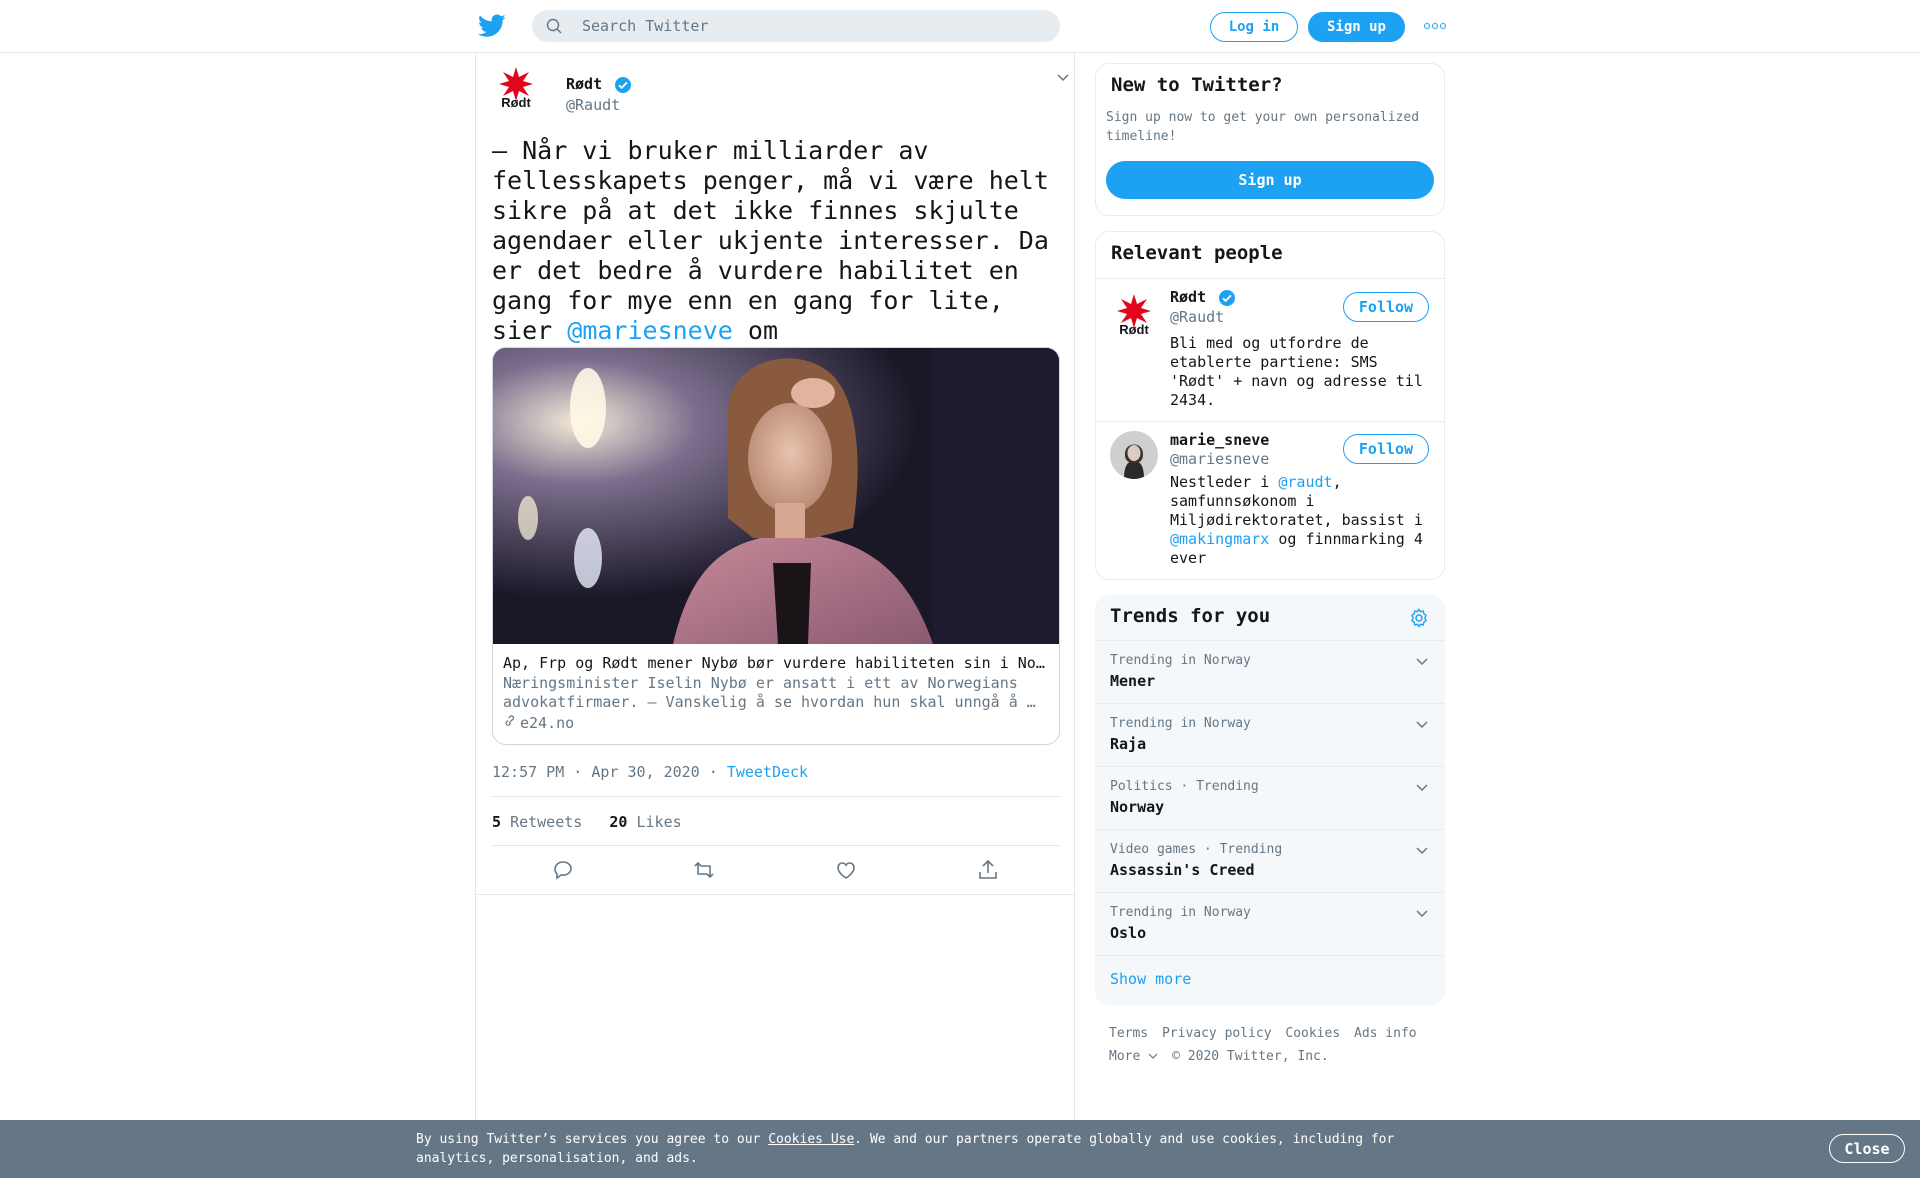 Image resolution: width=1920 pixels, height=1178 pixels. I want to click on avatar, so click(1134, 455).